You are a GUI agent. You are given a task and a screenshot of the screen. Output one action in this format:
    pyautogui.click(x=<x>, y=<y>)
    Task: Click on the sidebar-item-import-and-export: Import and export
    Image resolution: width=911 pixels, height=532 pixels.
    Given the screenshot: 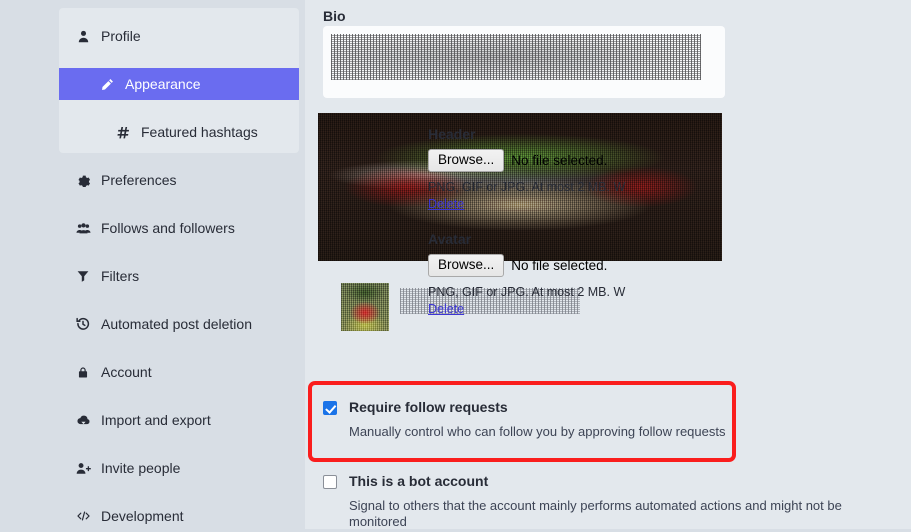 What is the action you would take?
    pyautogui.click(x=143, y=420)
    